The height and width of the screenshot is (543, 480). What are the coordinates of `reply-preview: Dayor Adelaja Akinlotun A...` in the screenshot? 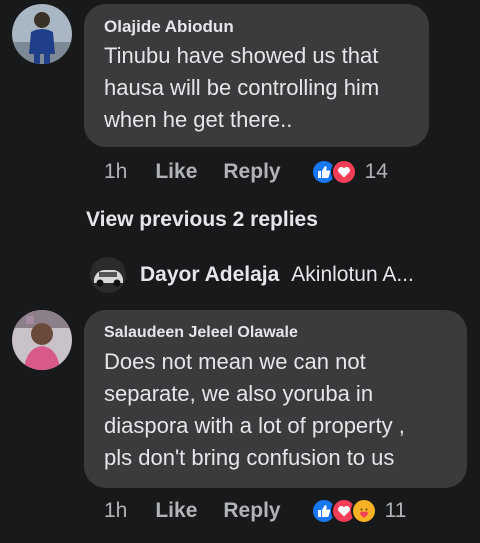 It's located at (252, 275).